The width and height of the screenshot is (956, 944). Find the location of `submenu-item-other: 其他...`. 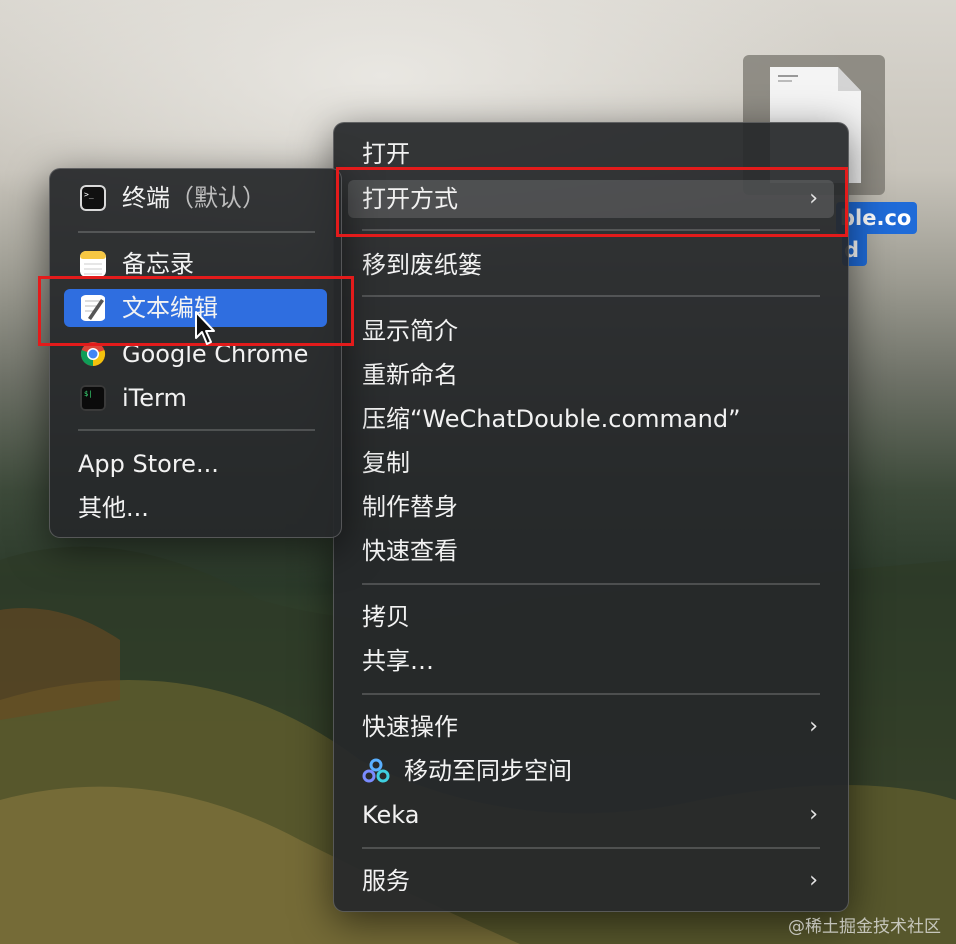

submenu-item-other: 其他... is located at coordinates (195, 508).